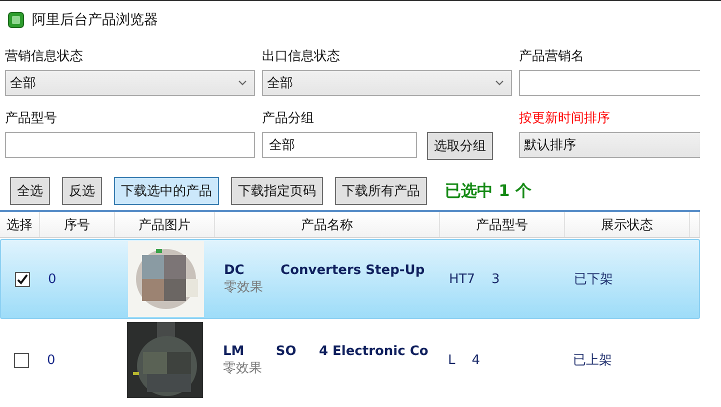 The height and width of the screenshot is (407, 721). Describe the element at coordinates (627, 224) in the screenshot. I see `column-header: 展示状态` at that location.